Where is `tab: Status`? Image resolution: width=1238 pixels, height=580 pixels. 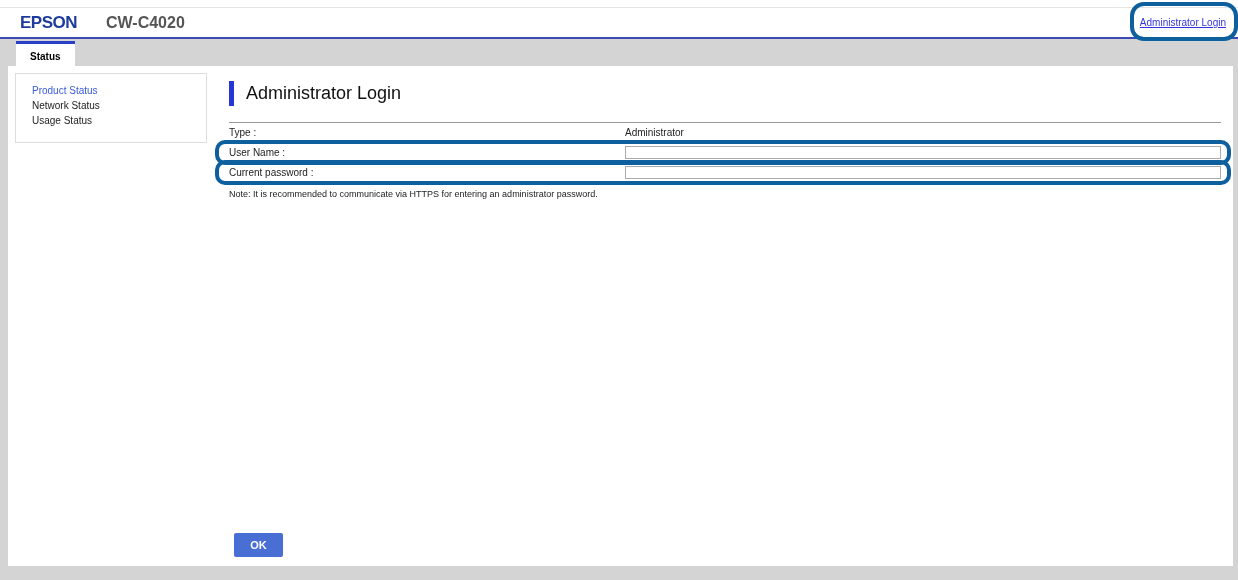 tab: Status is located at coordinates (45, 53).